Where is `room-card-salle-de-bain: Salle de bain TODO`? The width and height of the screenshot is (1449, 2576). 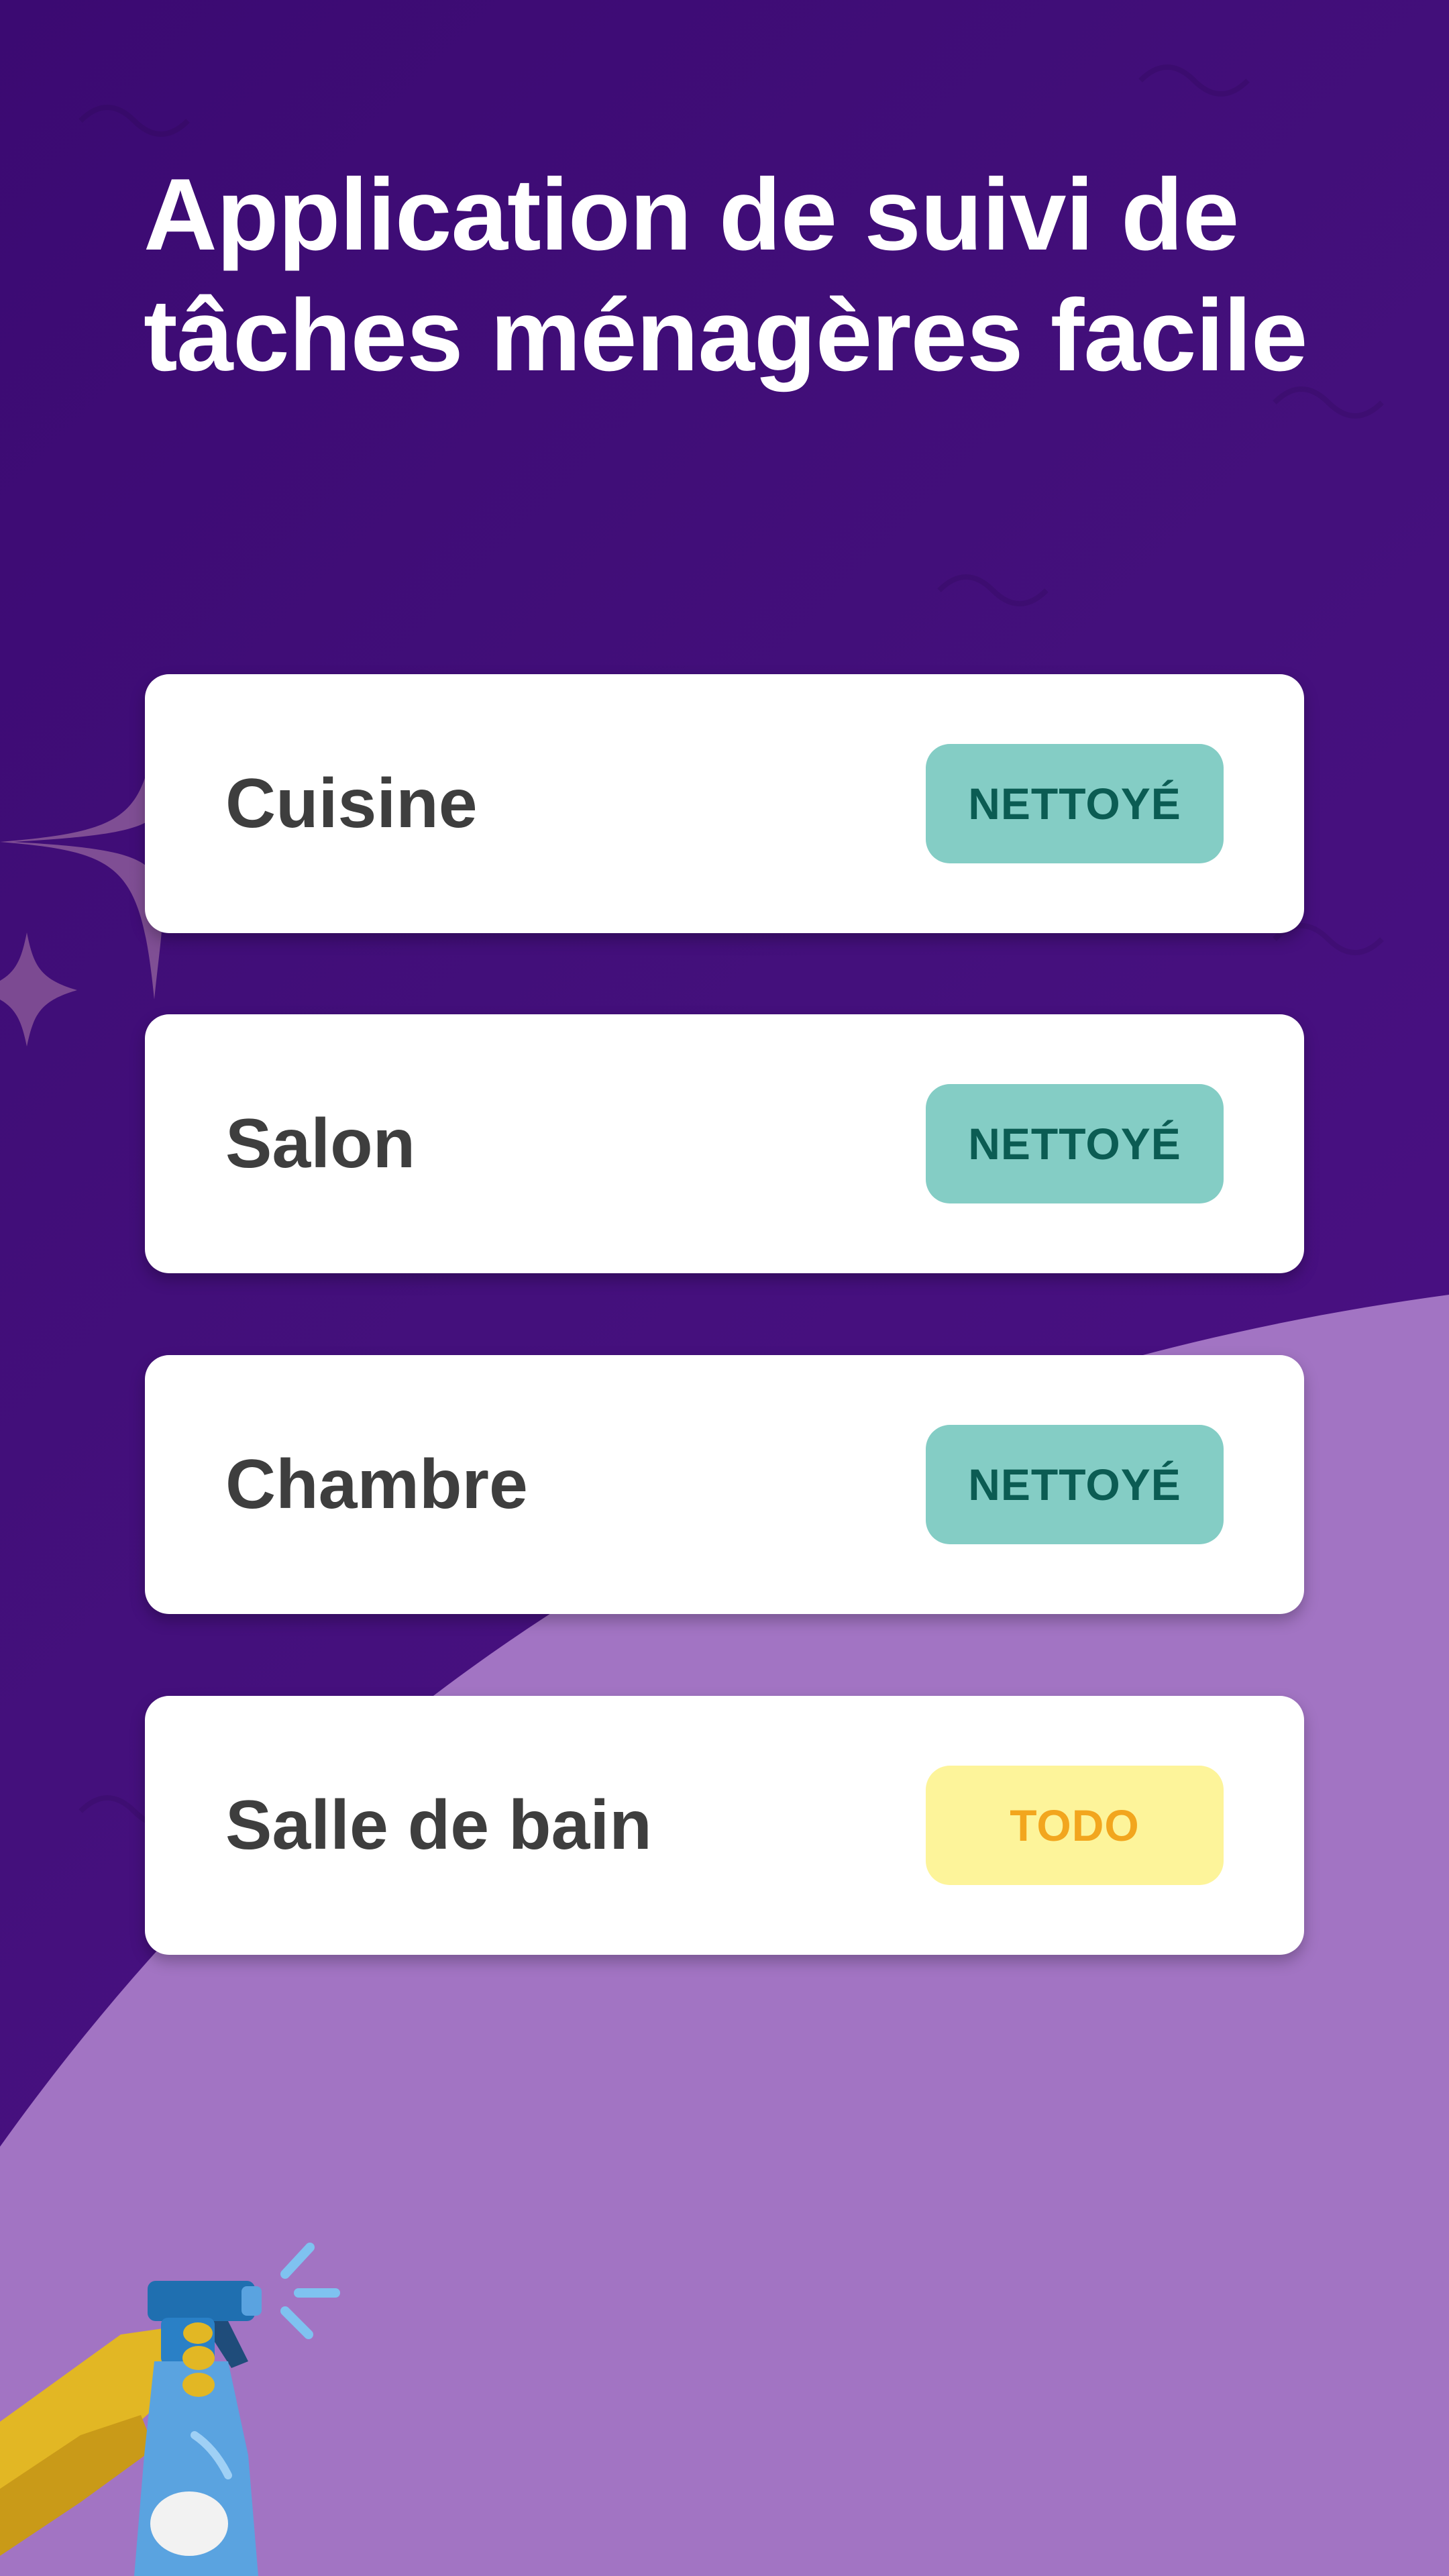
room-card-salle-de-bain: Salle de bain TODO is located at coordinates (724, 1825).